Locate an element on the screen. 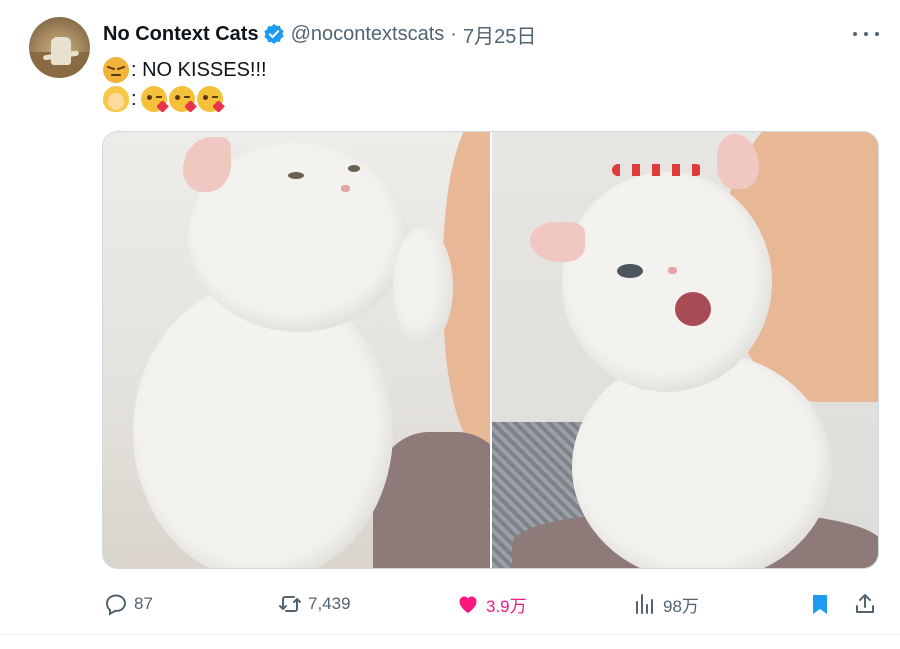 The image size is (900, 649). like-button: 3.9万 is located at coordinates (491, 604).